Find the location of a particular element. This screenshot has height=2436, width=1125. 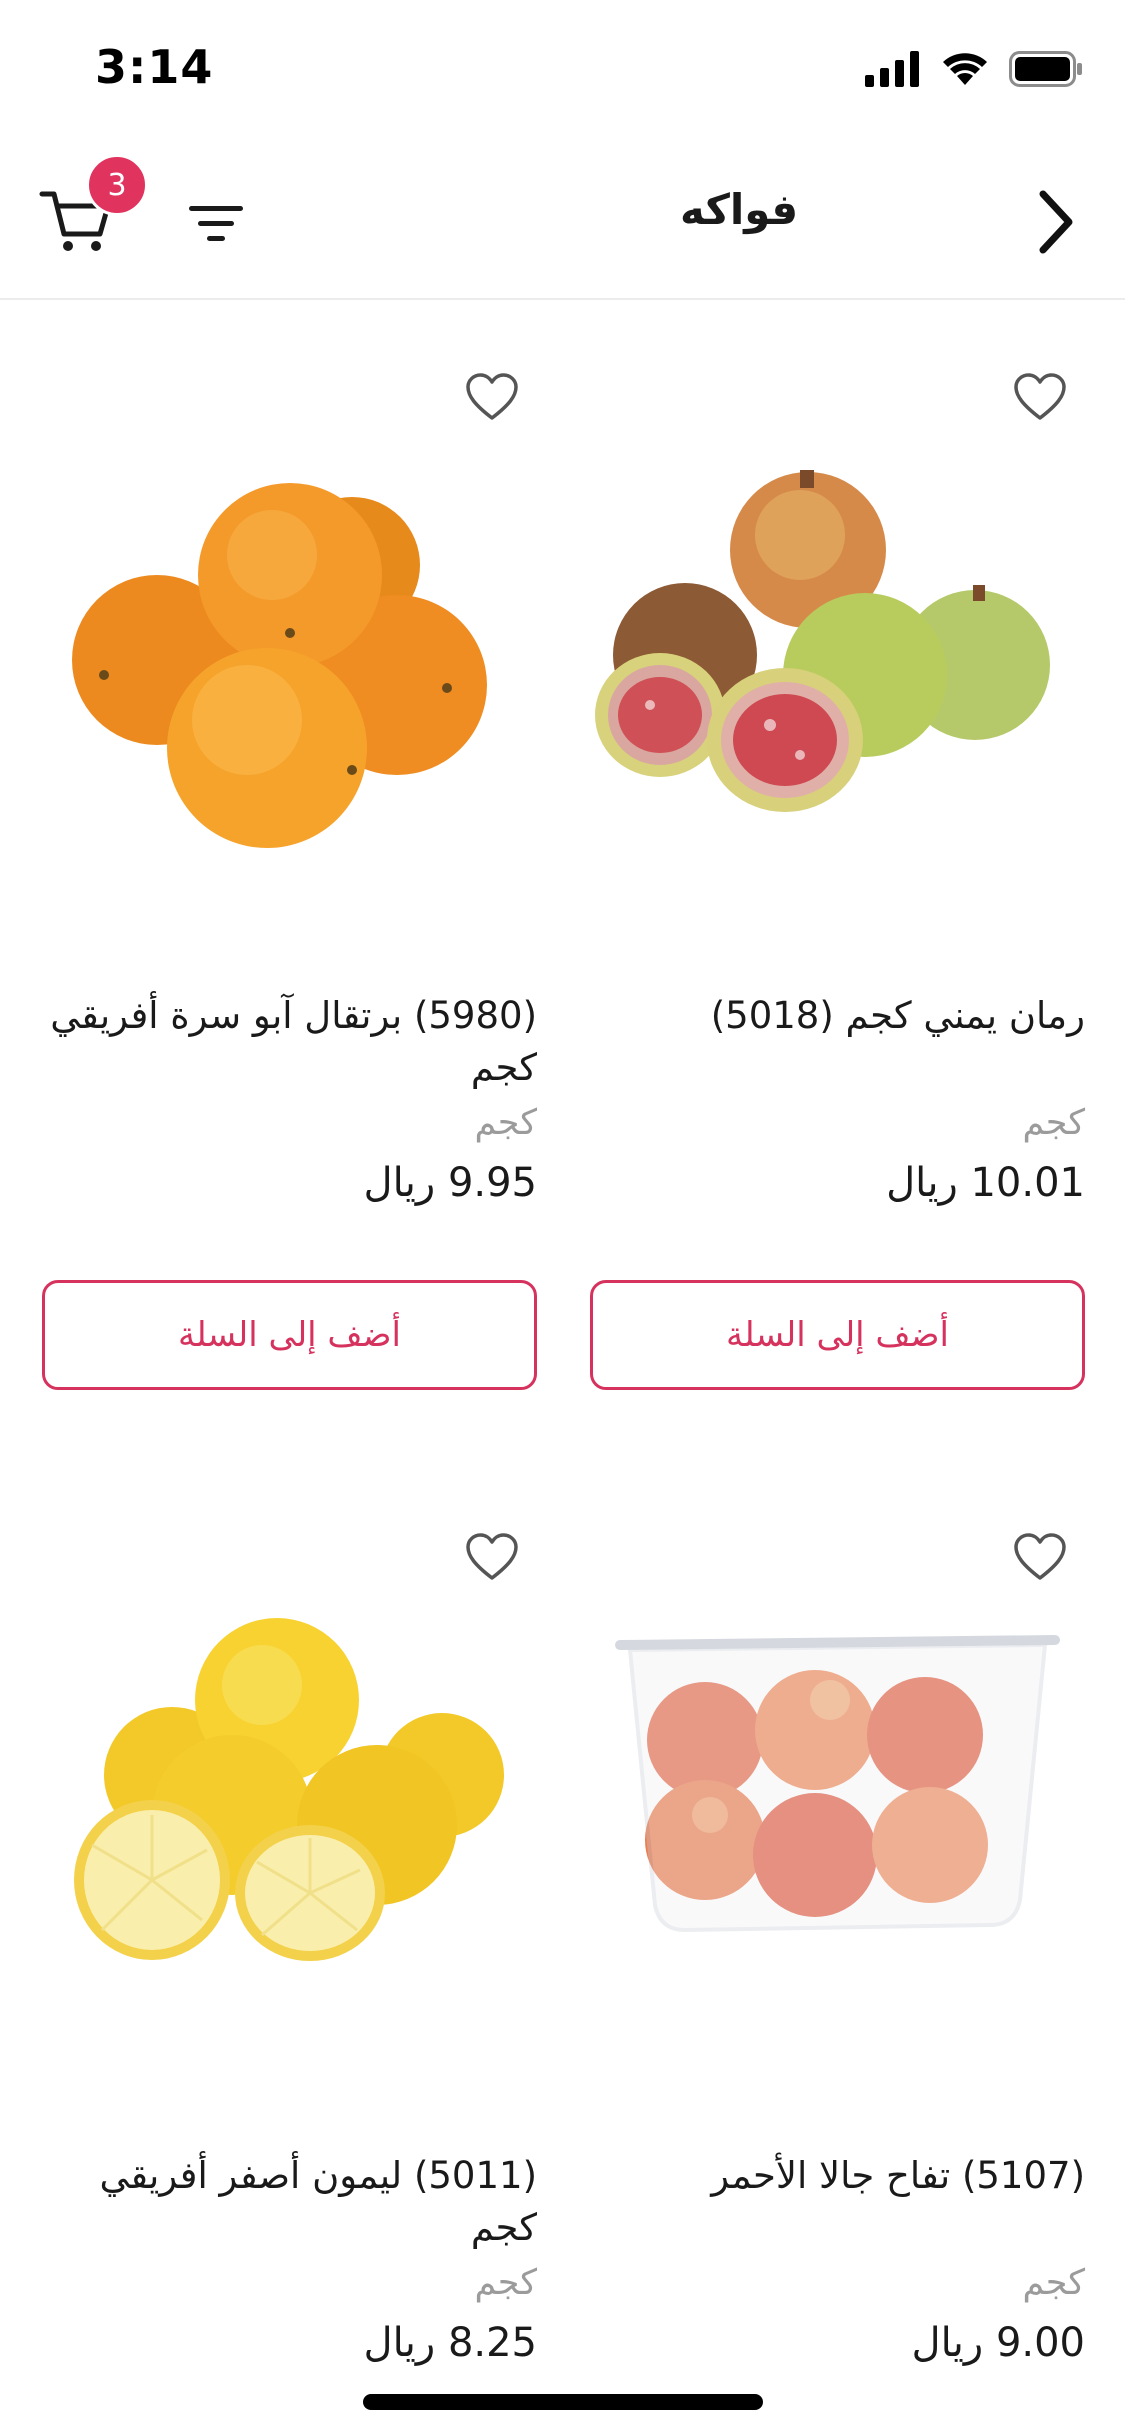

battery-icon is located at coordinates (1045, 69).